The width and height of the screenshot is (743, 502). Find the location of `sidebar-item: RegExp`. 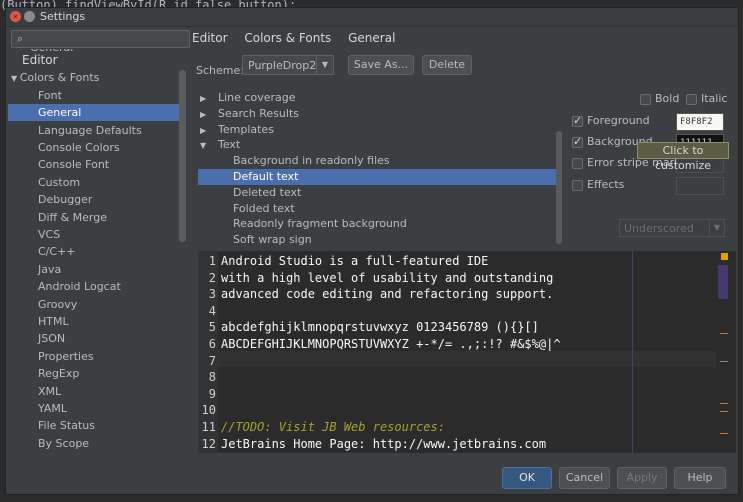

sidebar-item: RegExp is located at coordinates (96, 373).